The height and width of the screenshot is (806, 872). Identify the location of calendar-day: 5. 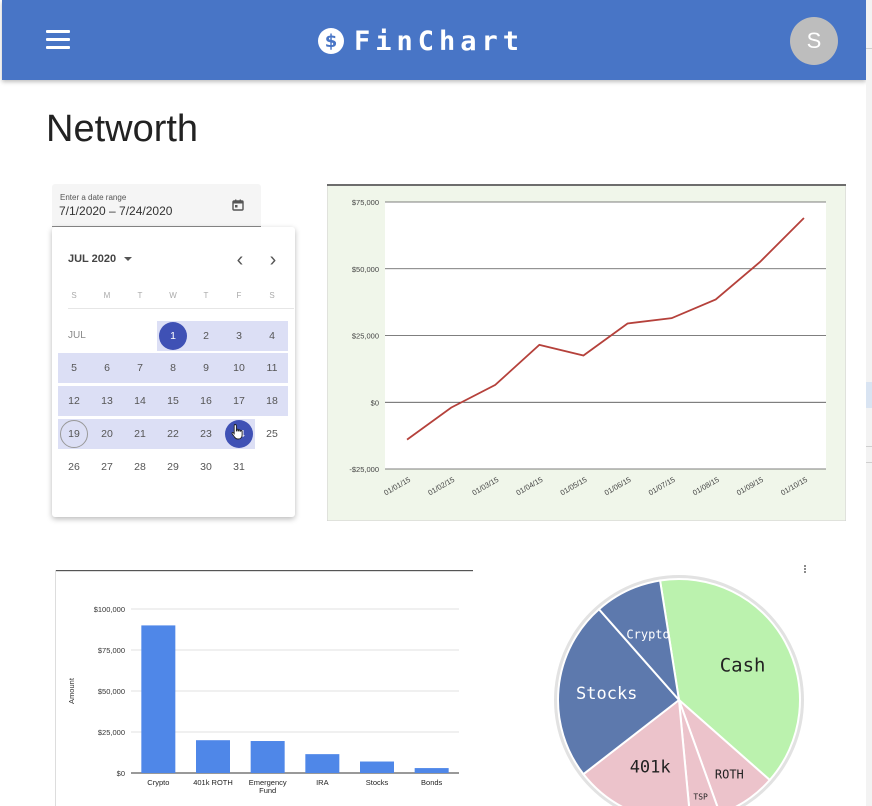
(74, 368).